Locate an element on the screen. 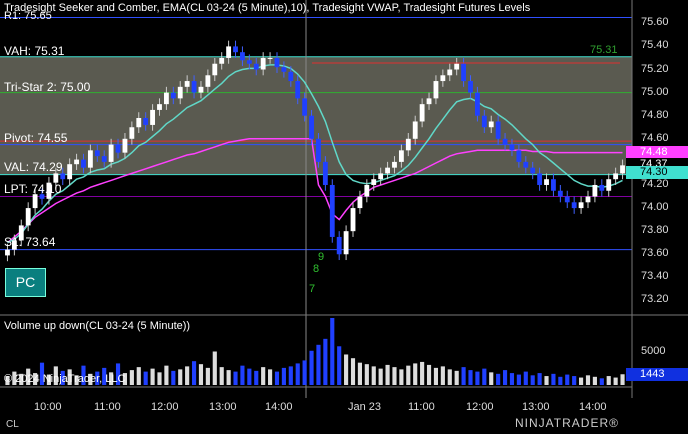 This screenshot has width=688, height=434. volume-tick: 5000 is located at coordinates (653, 351).